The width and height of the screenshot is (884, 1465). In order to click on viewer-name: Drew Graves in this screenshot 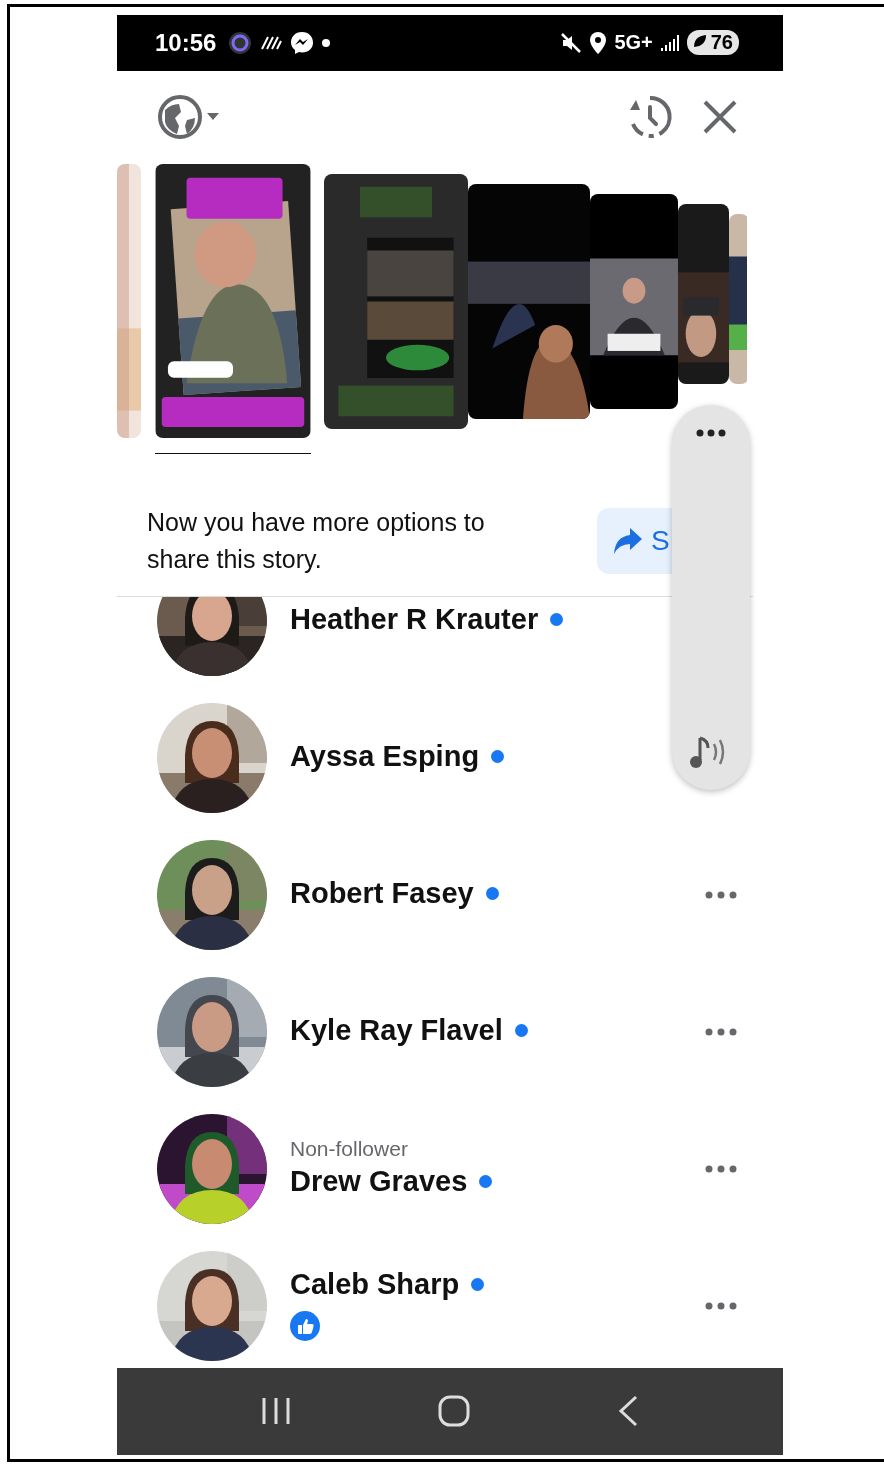, I will do `click(379, 1181)`.